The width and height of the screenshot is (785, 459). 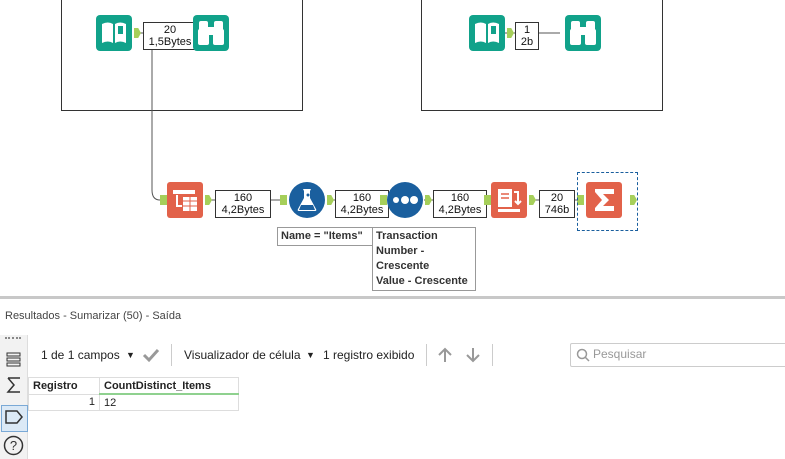 What do you see at coordinates (13, 417) in the screenshot?
I see `tag-icon` at bounding box center [13, 417].